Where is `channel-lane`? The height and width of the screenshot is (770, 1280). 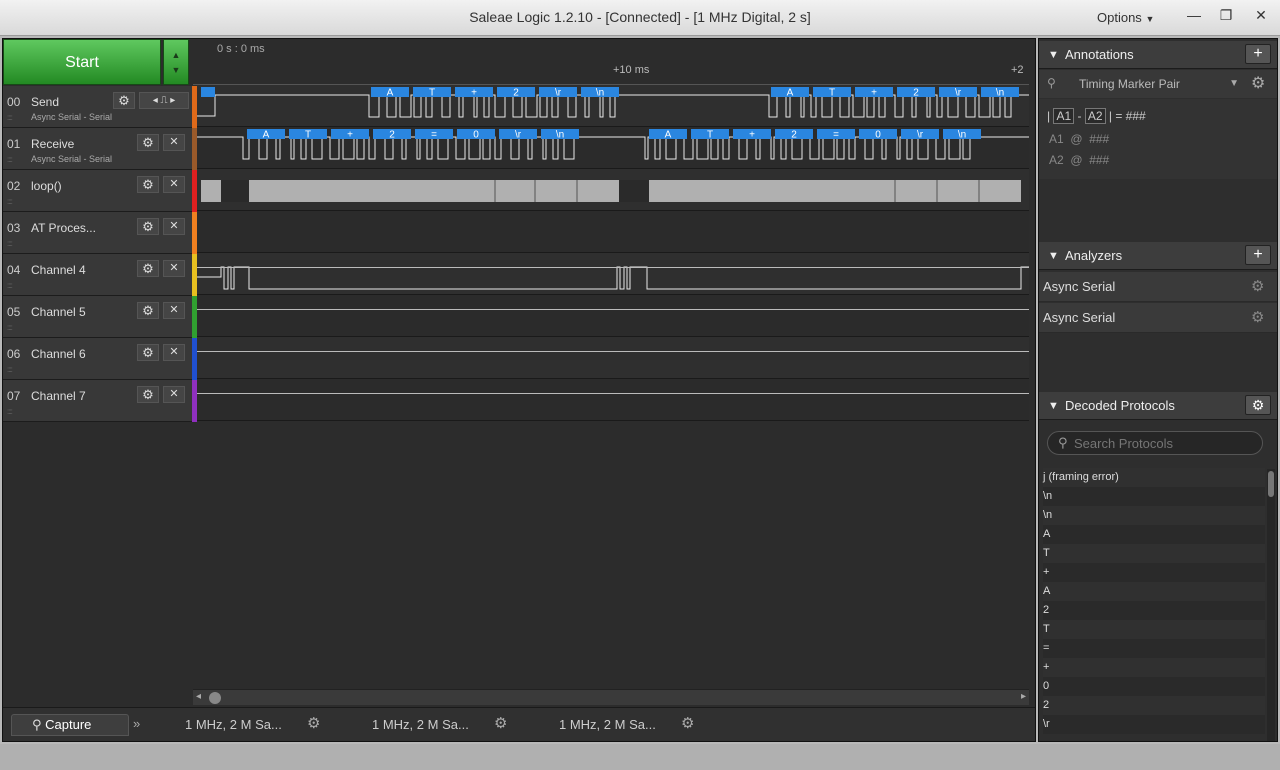 channel-lane is located at coordinates (613, 316).